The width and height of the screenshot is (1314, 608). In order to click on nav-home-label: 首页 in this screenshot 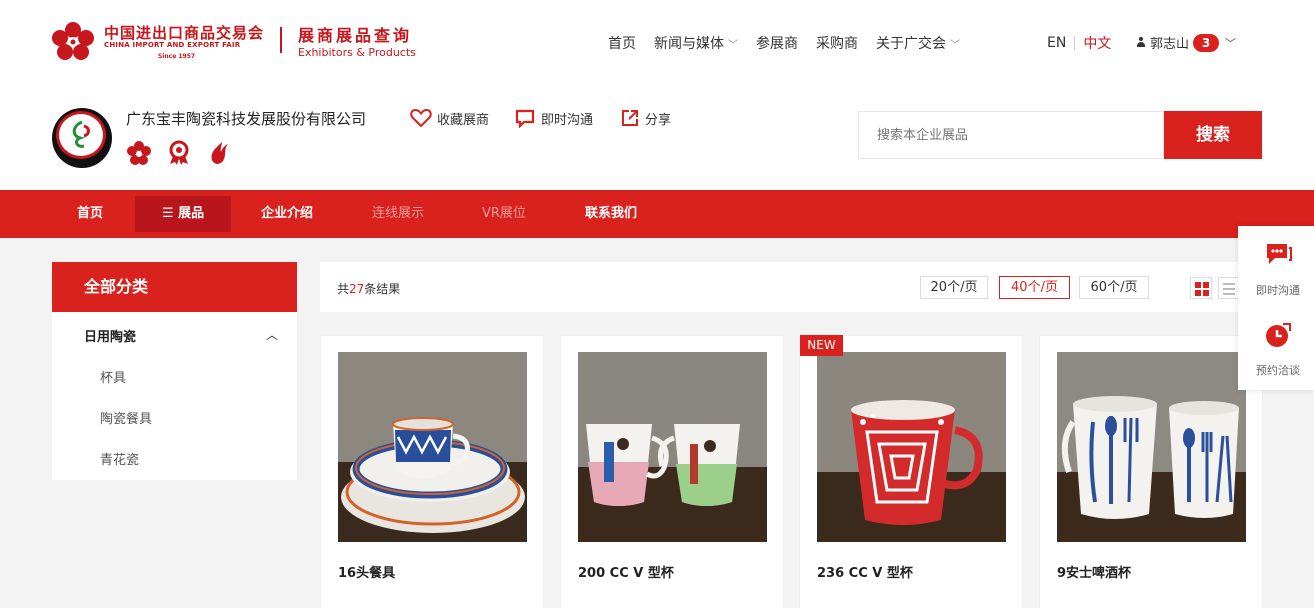, I will do `click(622, 44)`.